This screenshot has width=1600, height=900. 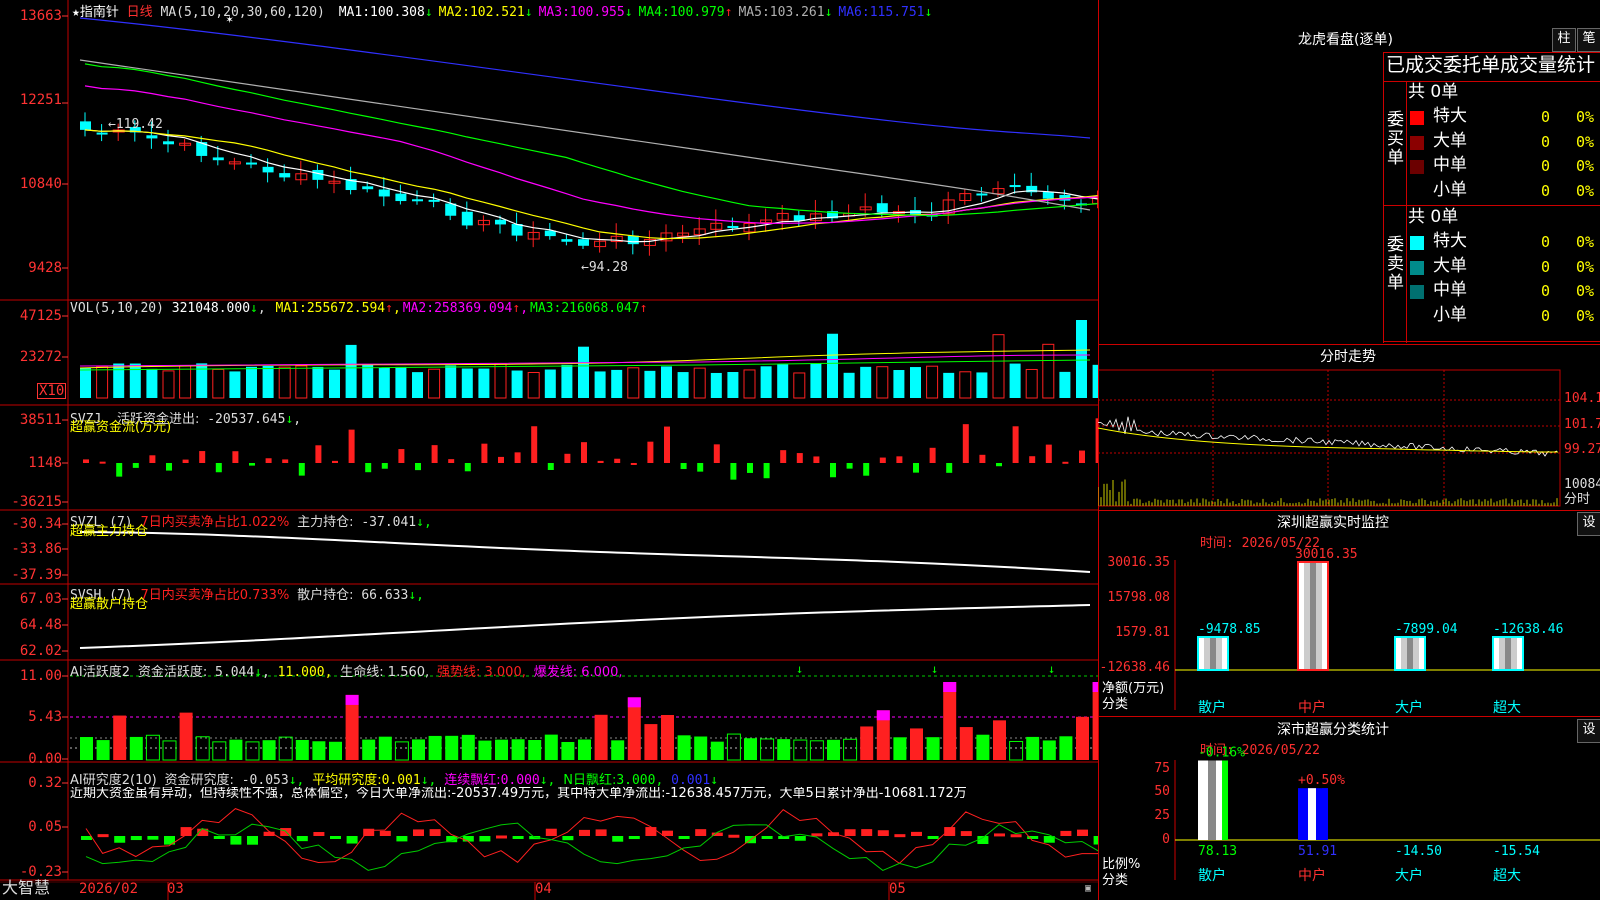 I want to click on buy-row-name: 大单, so click(x=1450, y=140).